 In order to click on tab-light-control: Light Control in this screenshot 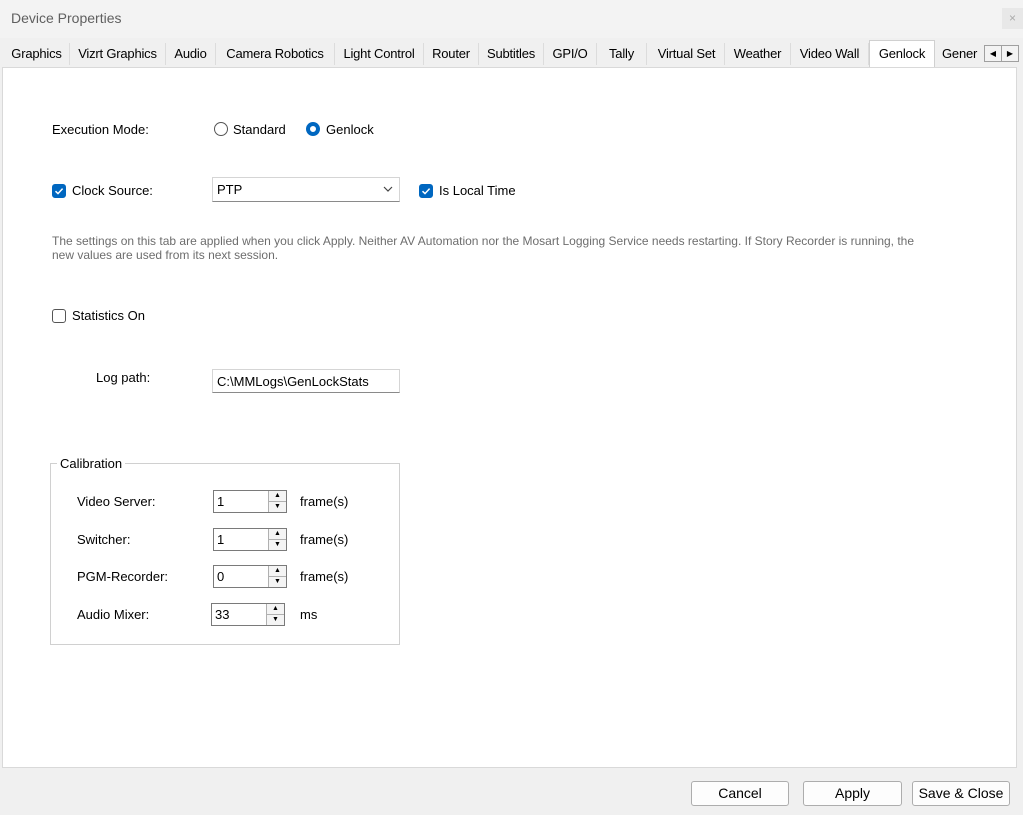, I will do `click(379, 54)`.